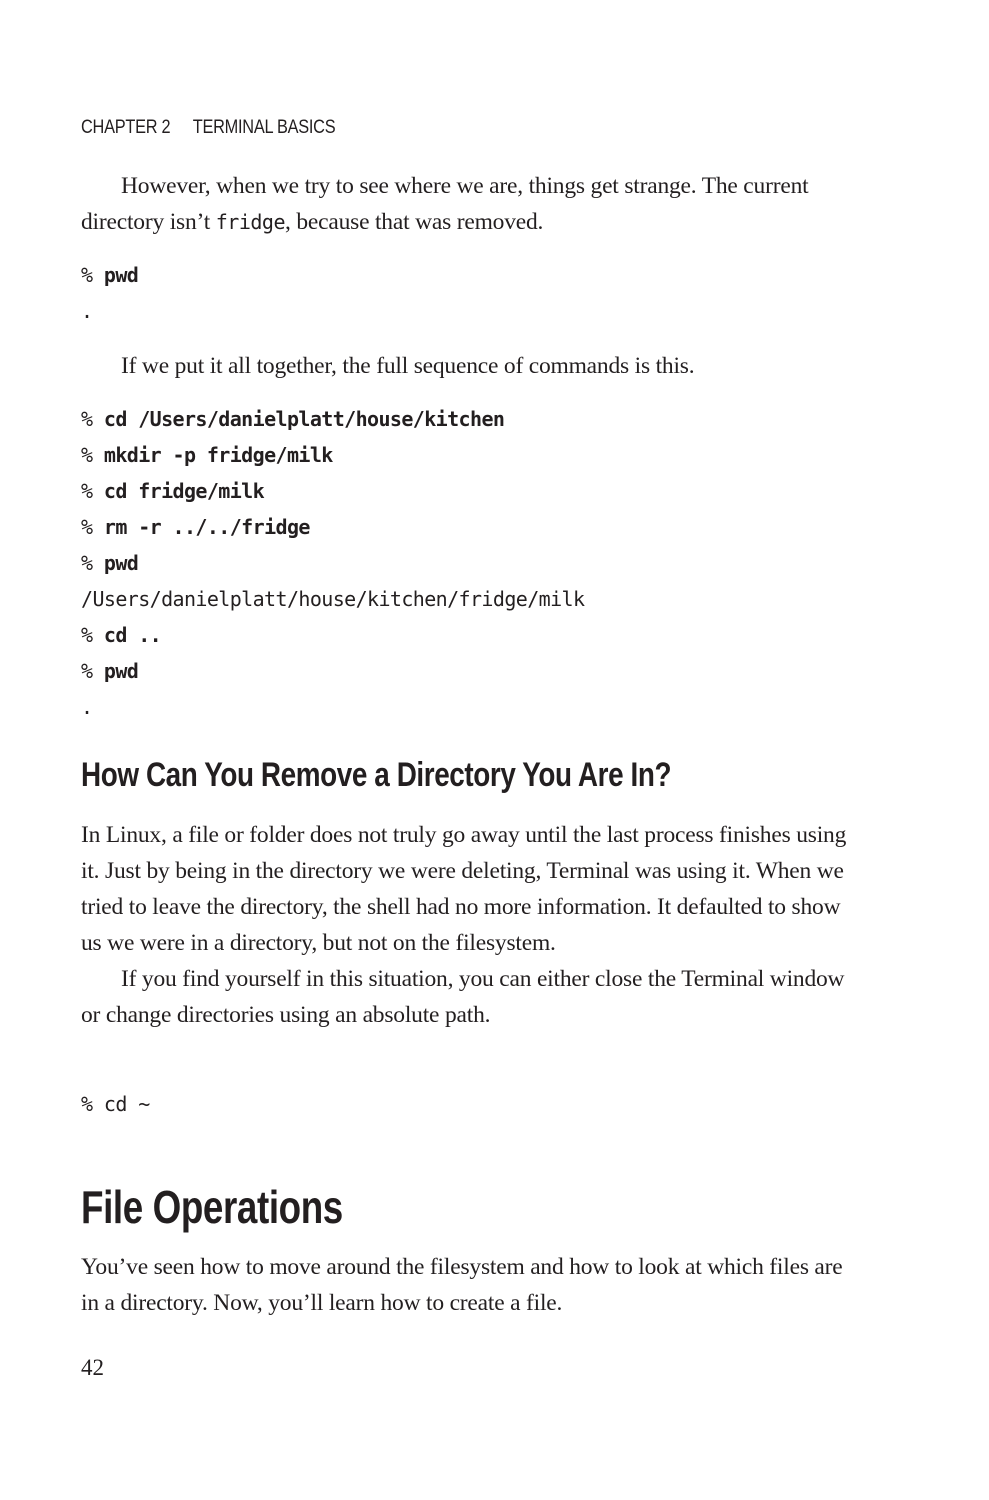 Image resolution: width=989 pixels, height=1500 pixels. I want to click on output: % cd ~, so click(115, 1104).